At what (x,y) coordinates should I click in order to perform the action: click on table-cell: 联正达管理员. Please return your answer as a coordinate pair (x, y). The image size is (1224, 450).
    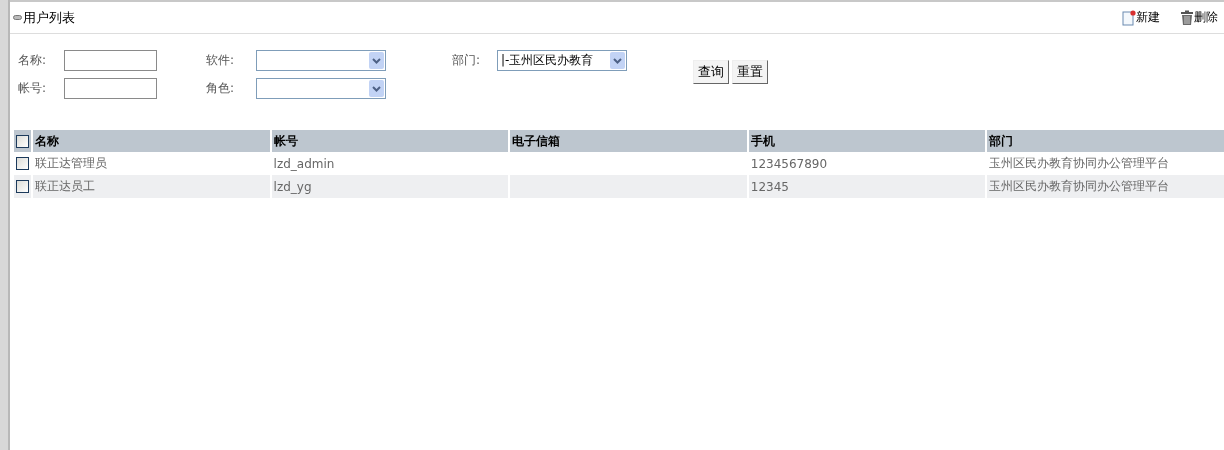
    Looking at the image, I should click on (71, 163).